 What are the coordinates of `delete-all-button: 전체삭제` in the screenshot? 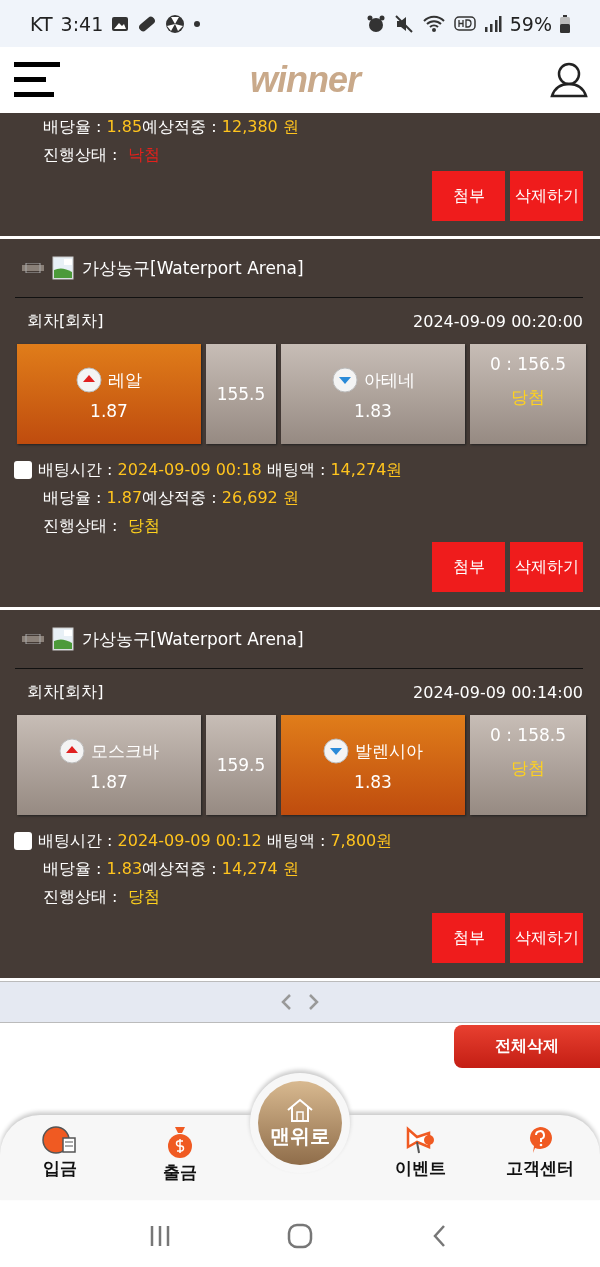 It's located at (527, 1046).